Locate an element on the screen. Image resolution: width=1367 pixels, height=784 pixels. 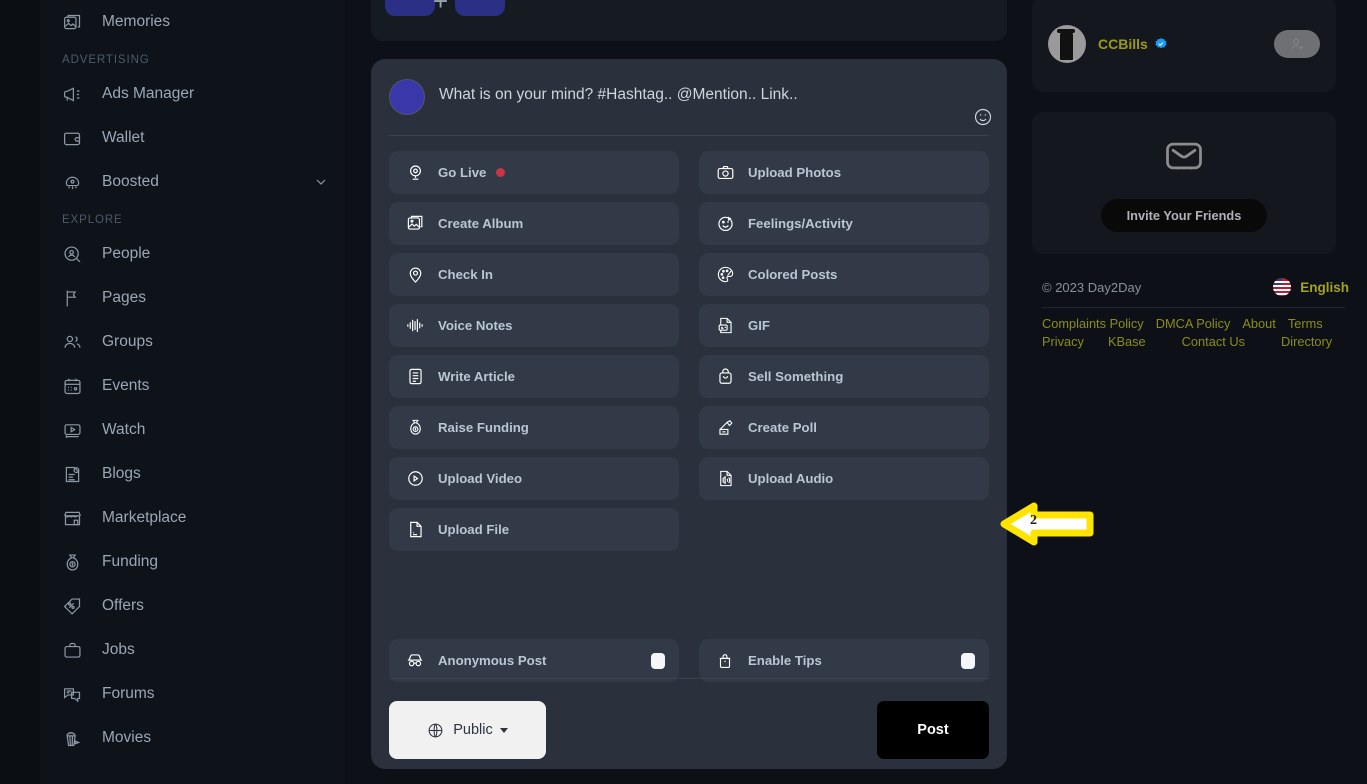
option-label: Create Album is located at coordinates (481, 223).